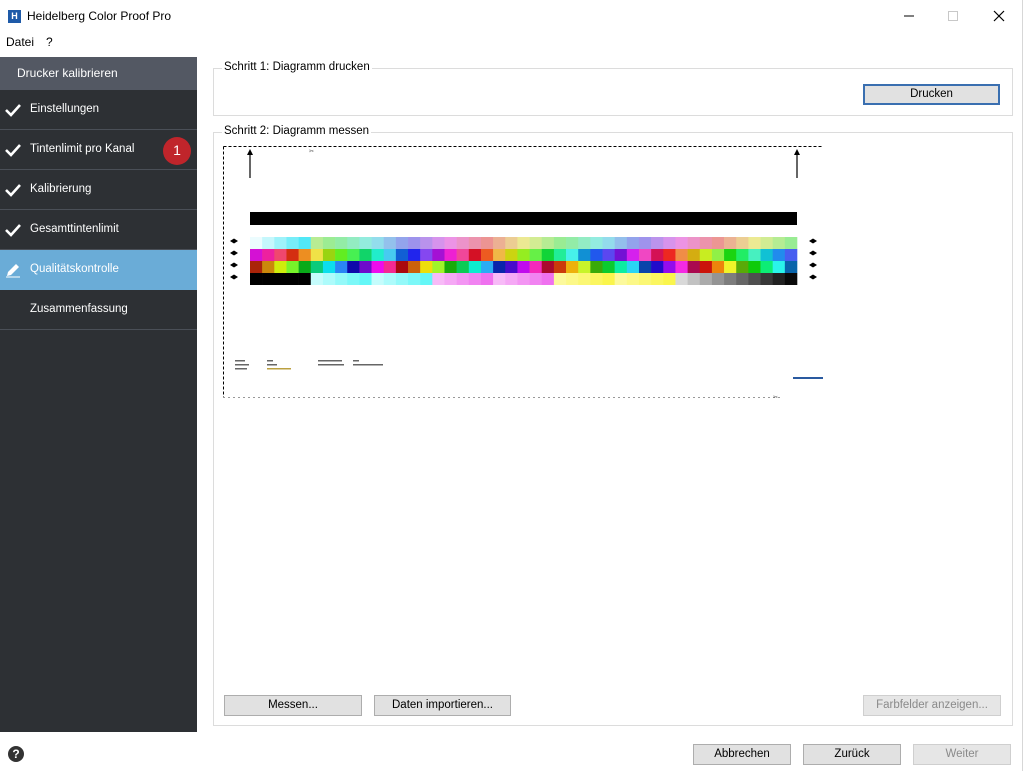 Image resolution: width=1026 pixels, height=771 pixels. I want to click on menu-bar: Datei ?, so click(511, 42).